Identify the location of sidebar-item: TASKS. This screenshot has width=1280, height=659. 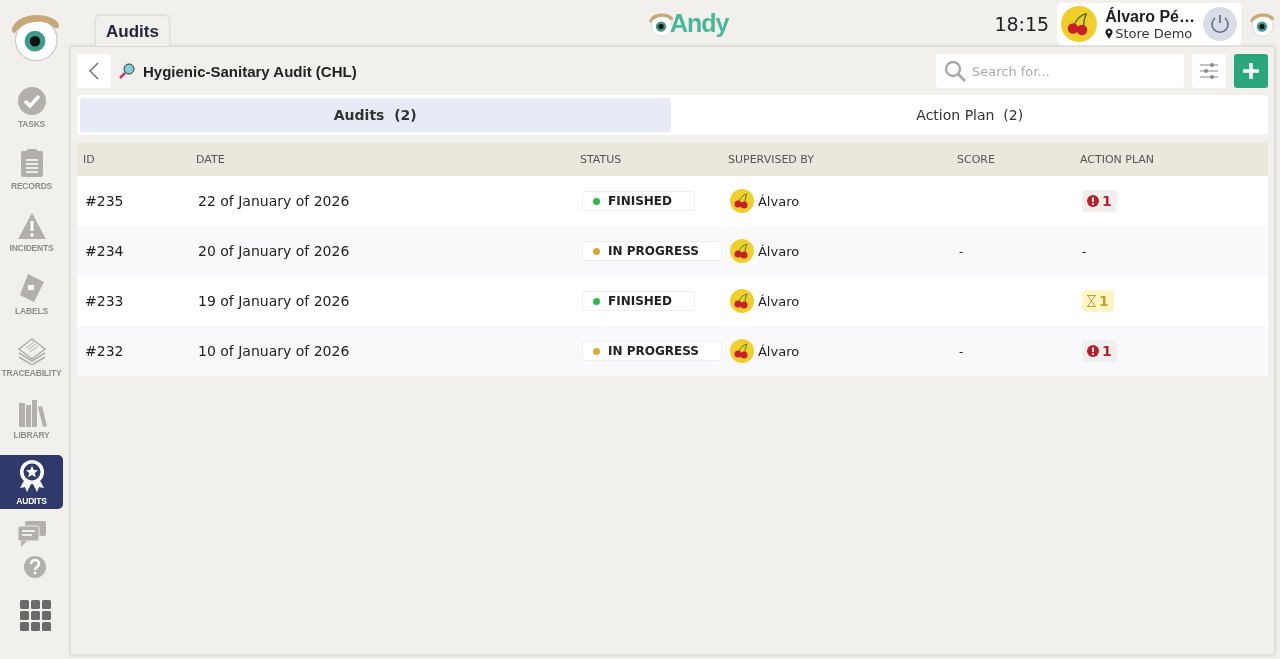
(31, 107).